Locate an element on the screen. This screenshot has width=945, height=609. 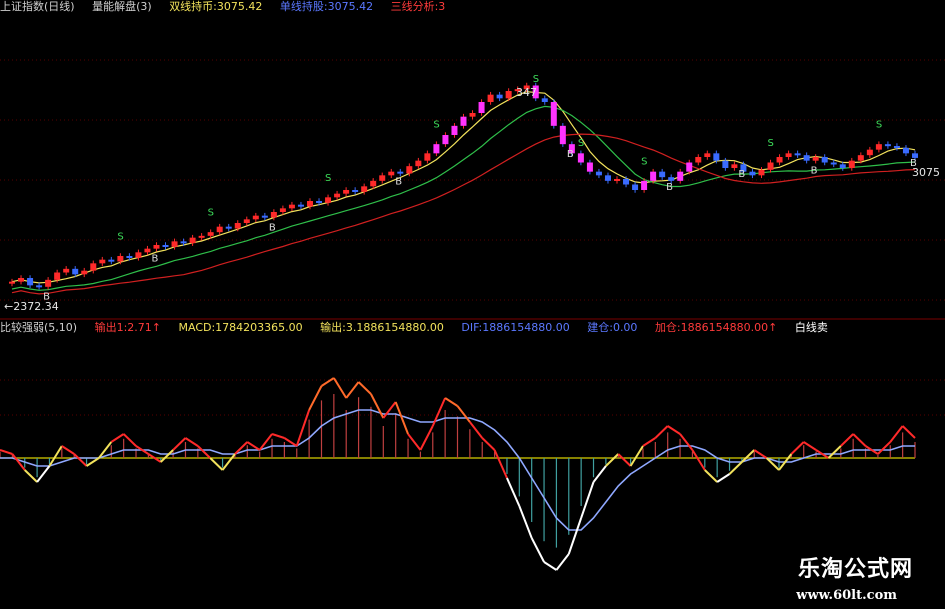
low-price-label: ←2372.34 is located at coordinates (31, 306).